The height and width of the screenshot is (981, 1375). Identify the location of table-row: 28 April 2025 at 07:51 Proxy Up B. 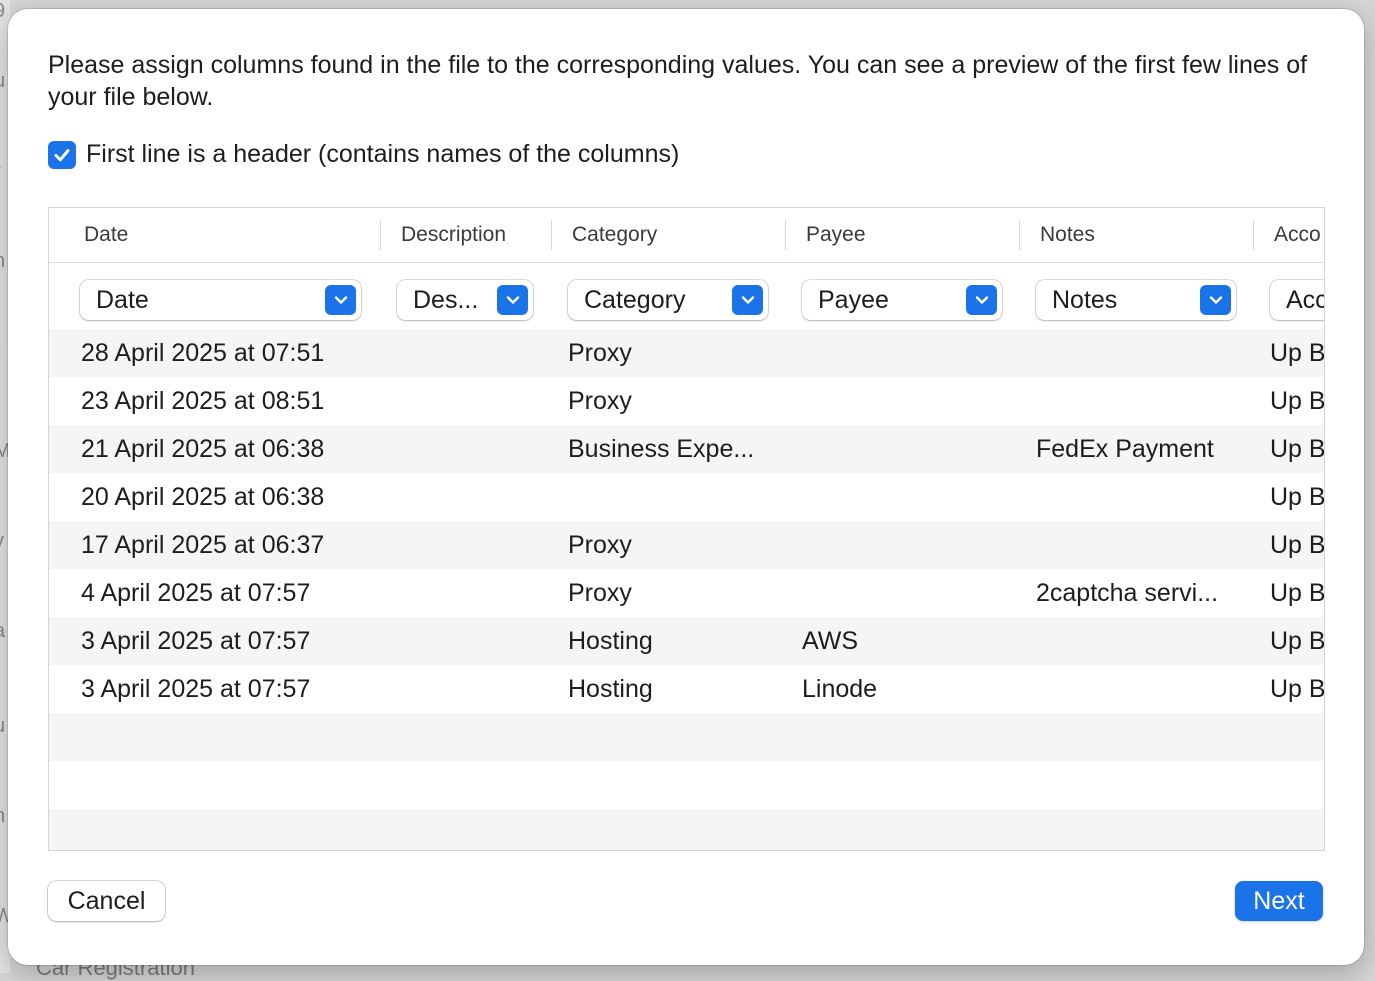
(687, 353).